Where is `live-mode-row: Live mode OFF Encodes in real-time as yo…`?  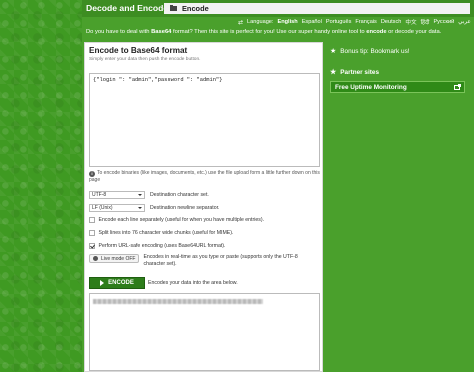
live-mode-row: Live mode OFF Encodes in real-time as yo… is located at coordinates (201, 261).